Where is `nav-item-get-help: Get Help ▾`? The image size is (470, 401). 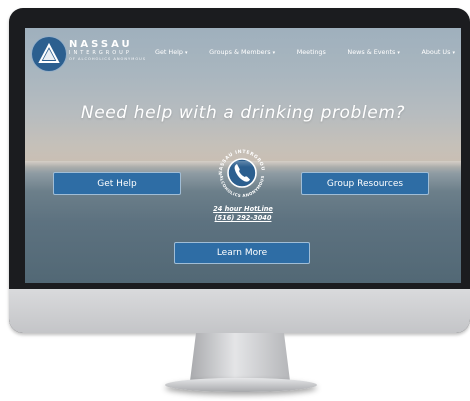
nav-item-get-help: Get Help ▾ is located at coordinates (171, 52).